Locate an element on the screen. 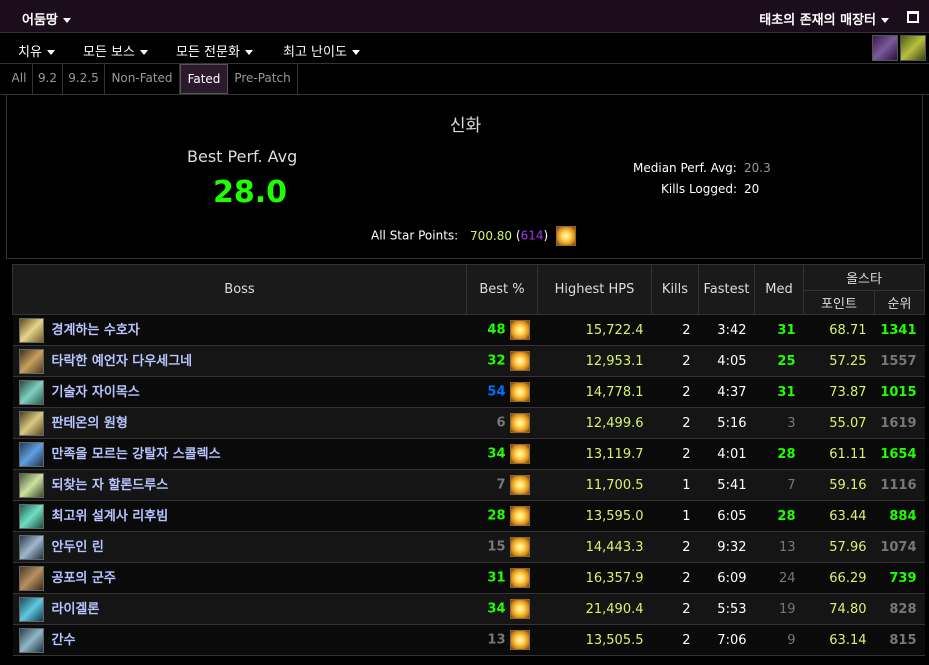 Image resolution: width=929 pixels, height=665 pixels. table-row: 판테온의 원형 6 12,499.6 2 5:16 3 55.07 1619 is located at coordinates (468, 423).